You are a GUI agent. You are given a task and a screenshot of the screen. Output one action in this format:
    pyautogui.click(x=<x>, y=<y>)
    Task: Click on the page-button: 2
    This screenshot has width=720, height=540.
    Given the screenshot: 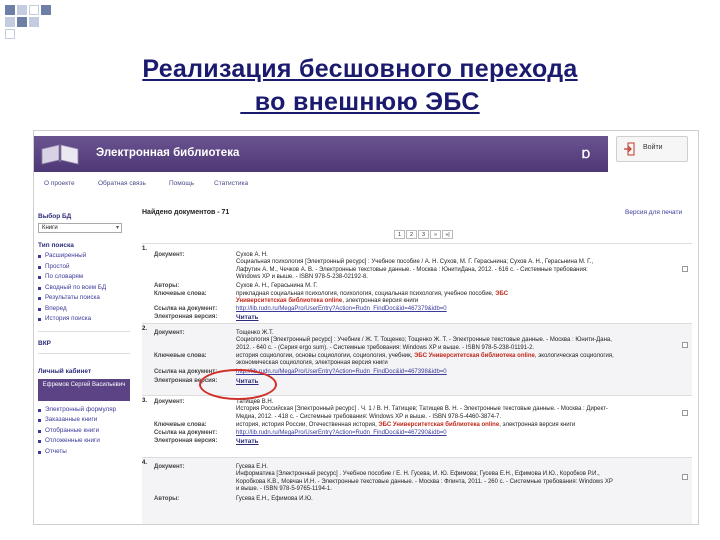 What is the action you would take?
    pyautogui.click(x=411, y=234)
    